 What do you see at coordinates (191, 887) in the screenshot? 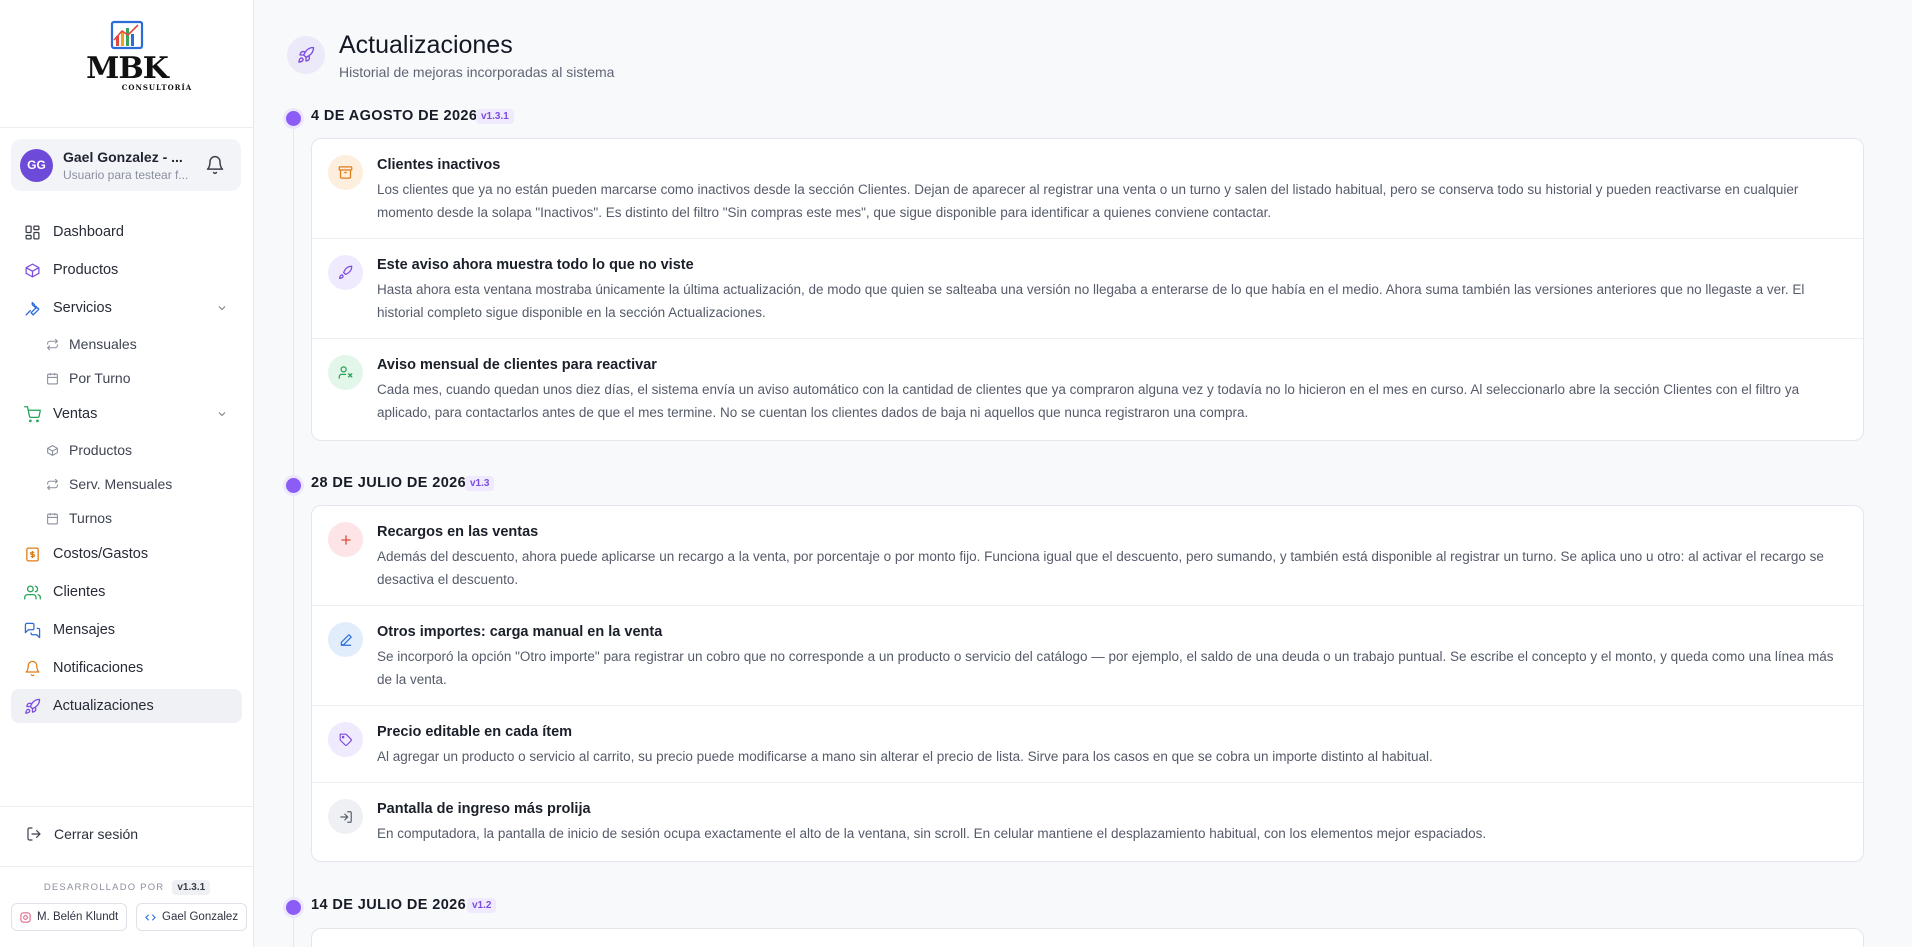
I see `app-version-badge: v1.3.1` at bounding box center [191, 887].